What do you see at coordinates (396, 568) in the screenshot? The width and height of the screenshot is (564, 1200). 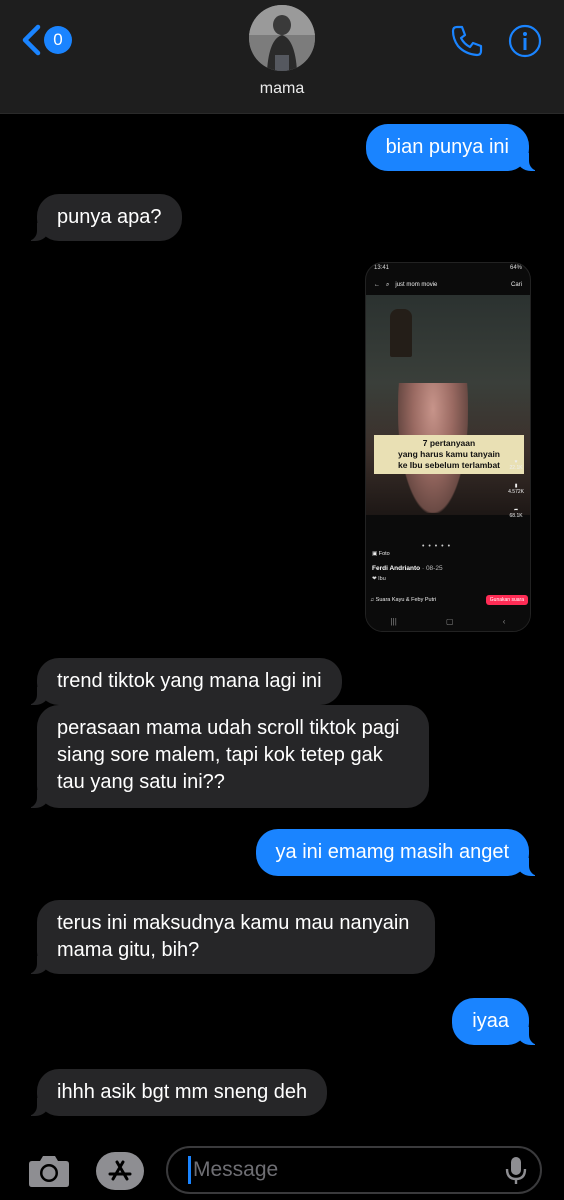 I see `image-author-name: Ferdi Andrianto` at bounding box center [396, 568].